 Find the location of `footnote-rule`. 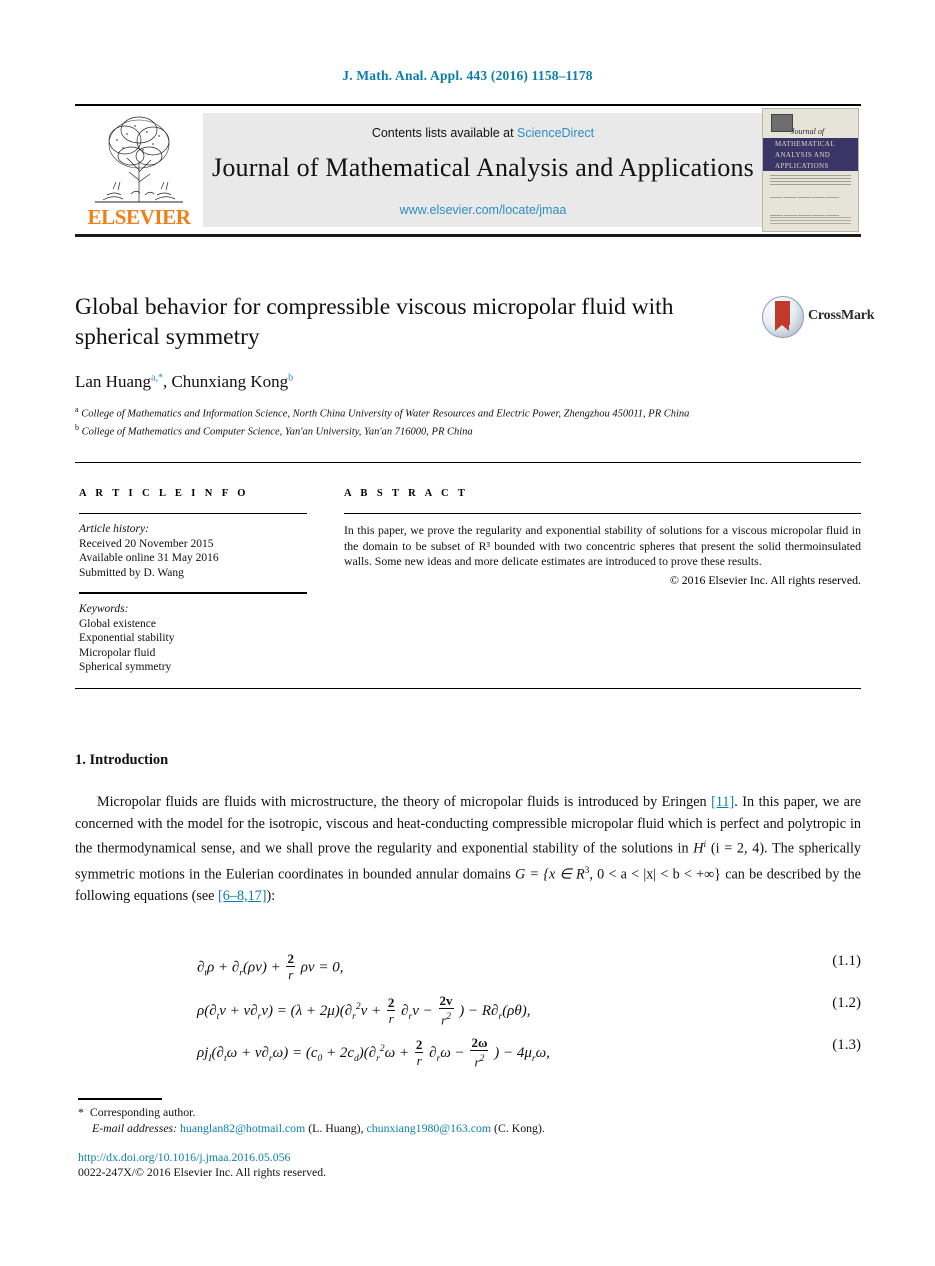

footnote-rule is located at coordinates (120, 1099).